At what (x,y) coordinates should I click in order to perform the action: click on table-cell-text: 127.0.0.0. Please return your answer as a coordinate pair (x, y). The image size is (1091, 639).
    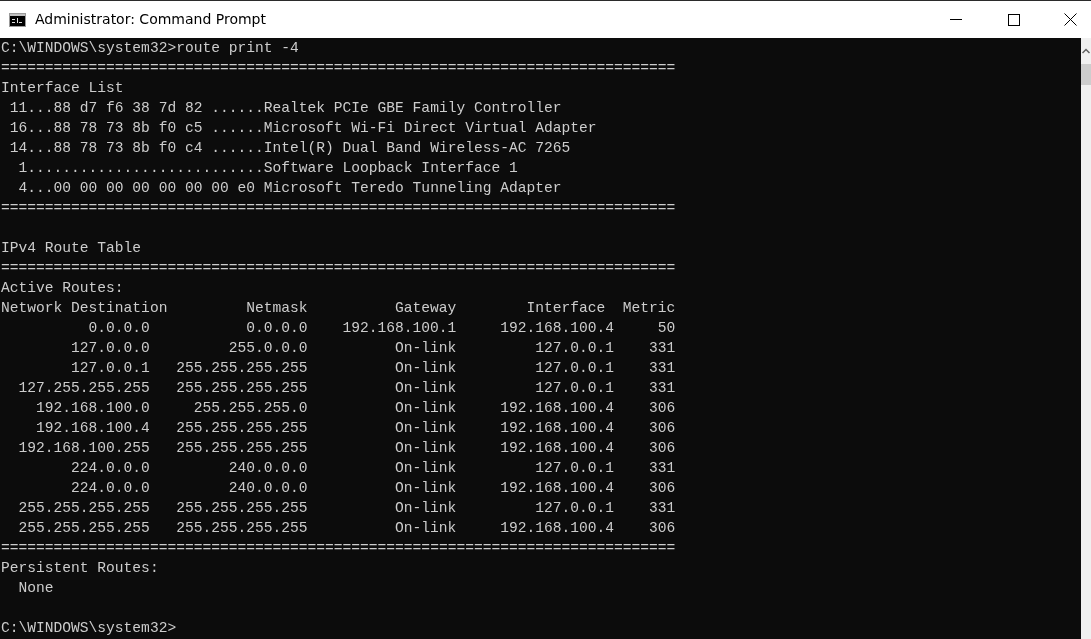
    Looking at the image, I should click on (110, 348).